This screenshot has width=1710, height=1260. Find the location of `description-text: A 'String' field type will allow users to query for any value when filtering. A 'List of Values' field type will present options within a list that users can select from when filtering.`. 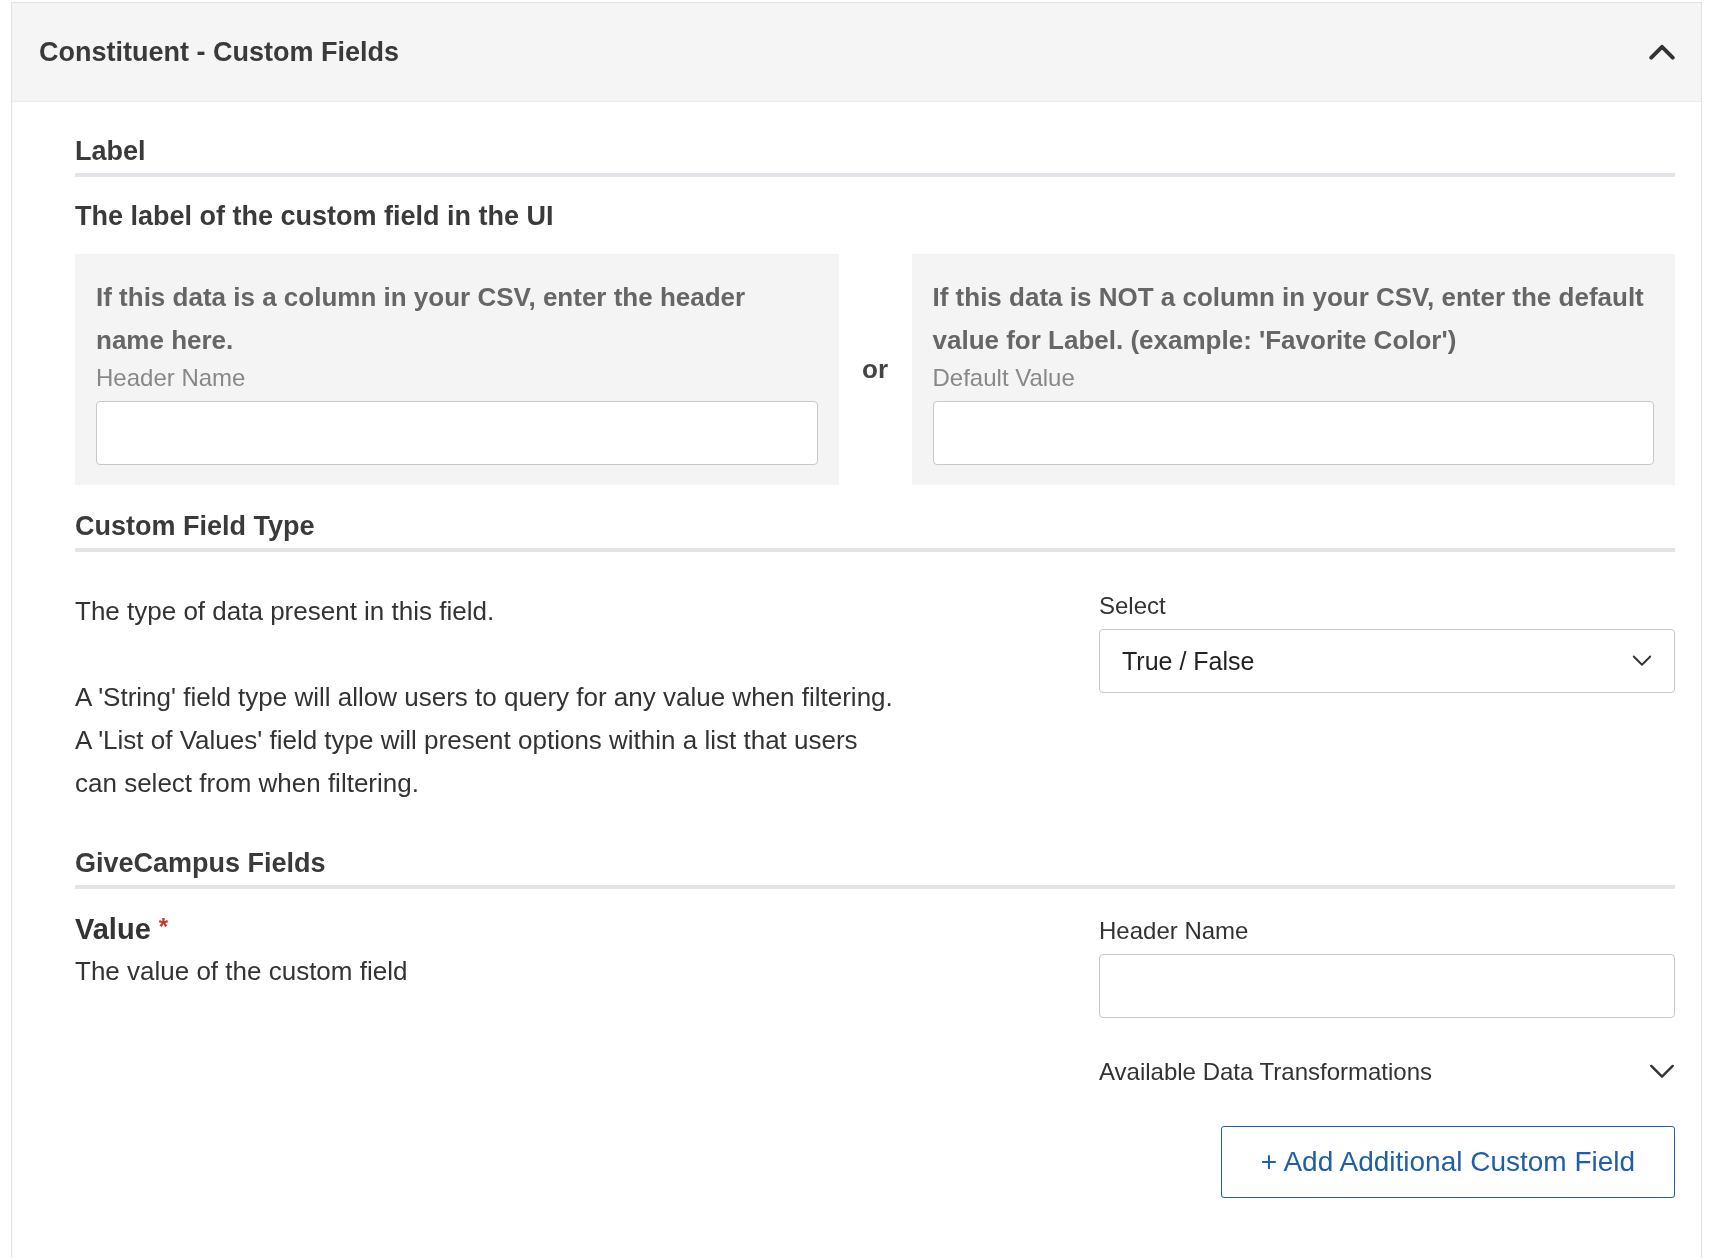

description-text: A 'String' field type will allow users to query for any value when filtering. A 'List of Values' field type will present options within a list that users can select from when filtering. is located at coordinates (484, 740).